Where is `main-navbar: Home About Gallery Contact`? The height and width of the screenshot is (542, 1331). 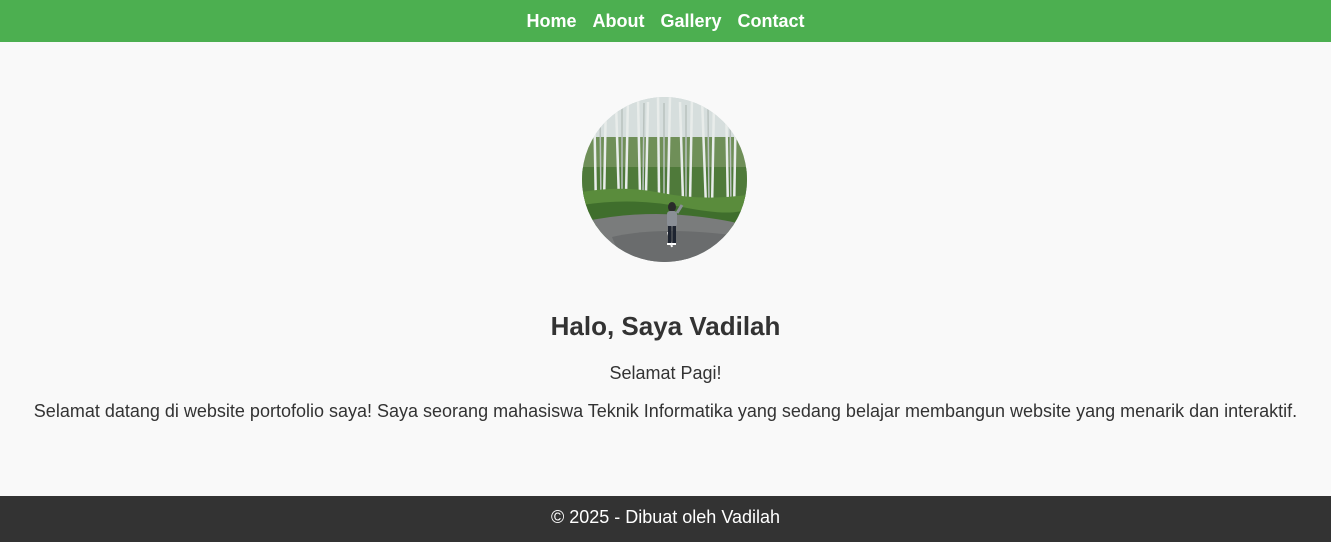
main-navbar: Home About Gallery Contact is located at coordinates (665, 21).